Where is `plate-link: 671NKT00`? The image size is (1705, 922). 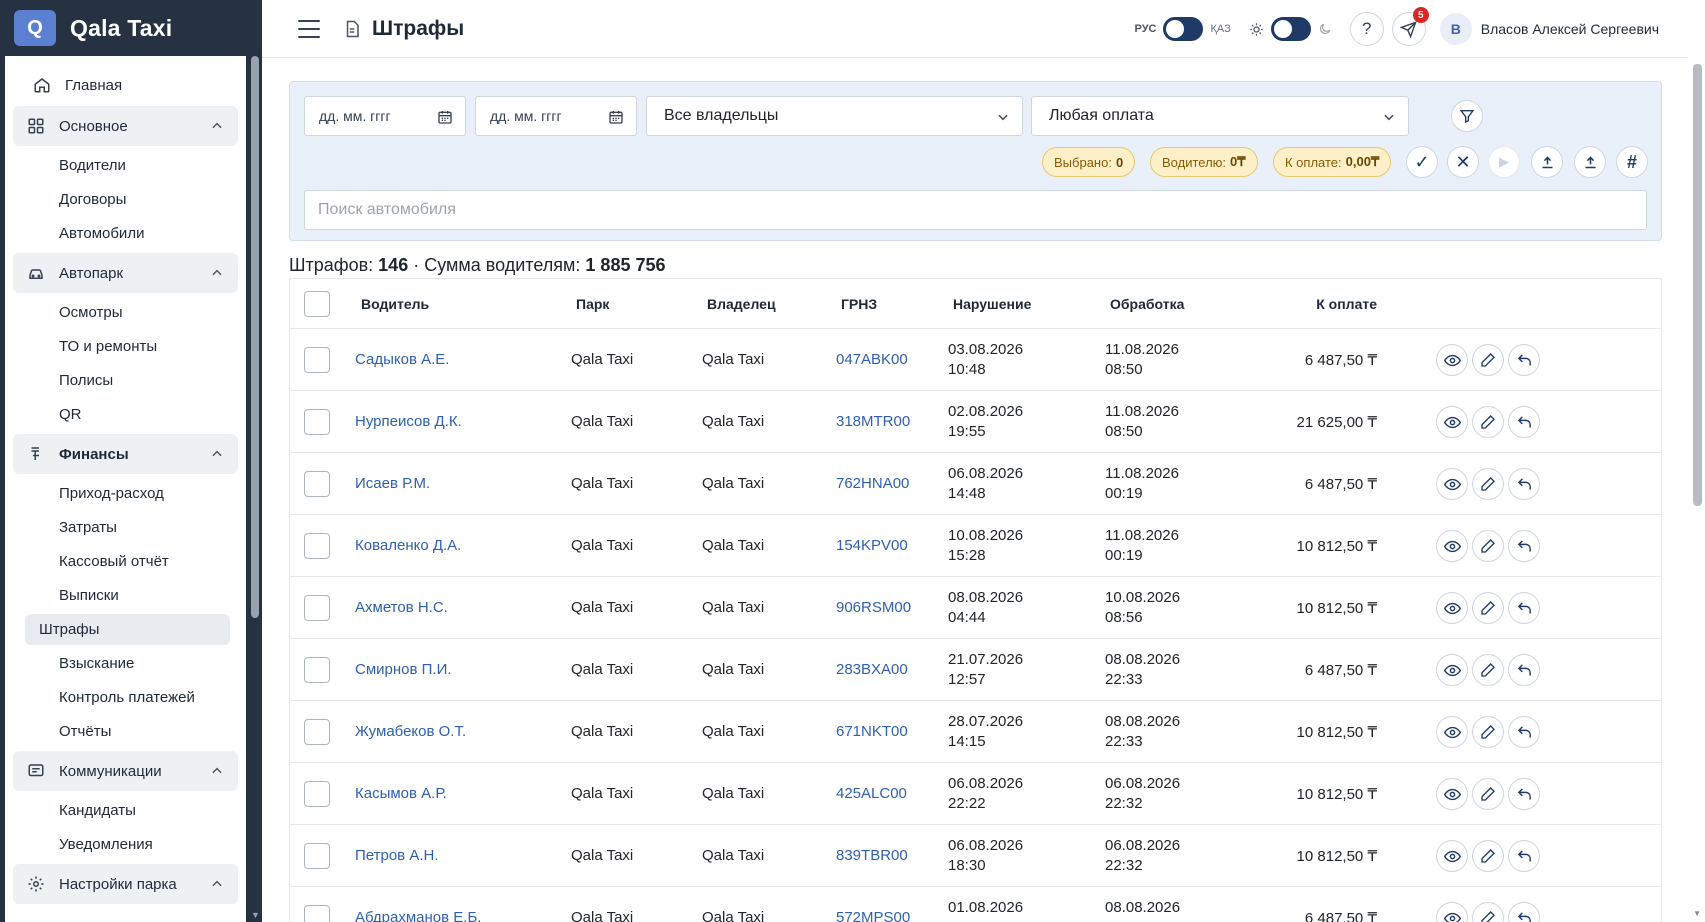
plate-link: 671NKT00 is located at coordinates (872, 731).